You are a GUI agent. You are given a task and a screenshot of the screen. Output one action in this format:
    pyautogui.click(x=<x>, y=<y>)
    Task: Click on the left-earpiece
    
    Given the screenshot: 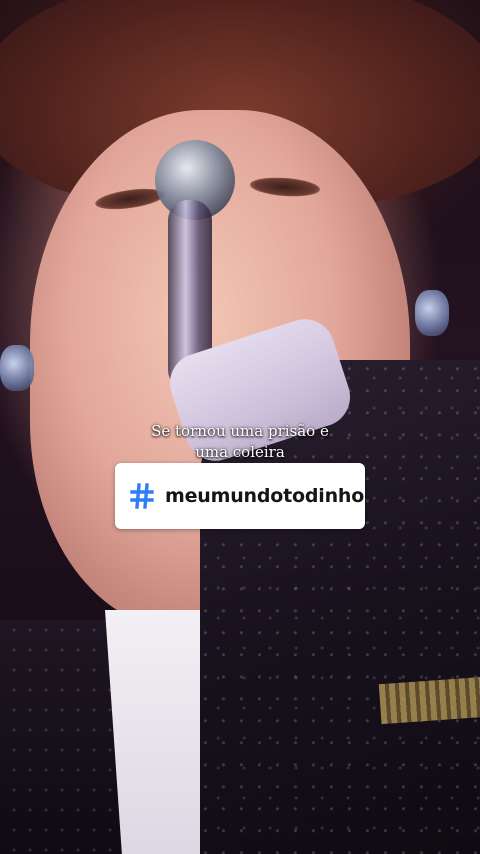 What is the action you would take?
    pyautogui.click(x=17, y=368)
    